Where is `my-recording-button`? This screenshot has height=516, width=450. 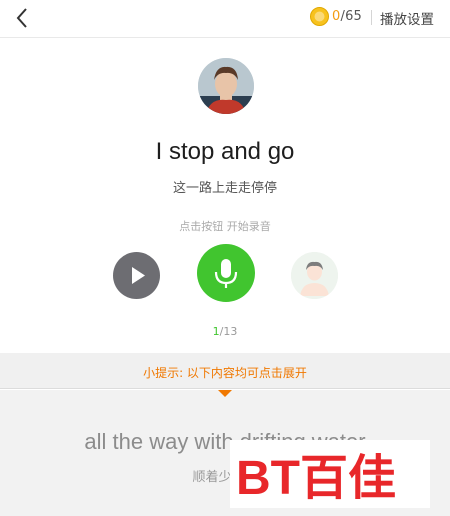
my-recording-button is located at coordinates (314, 275).